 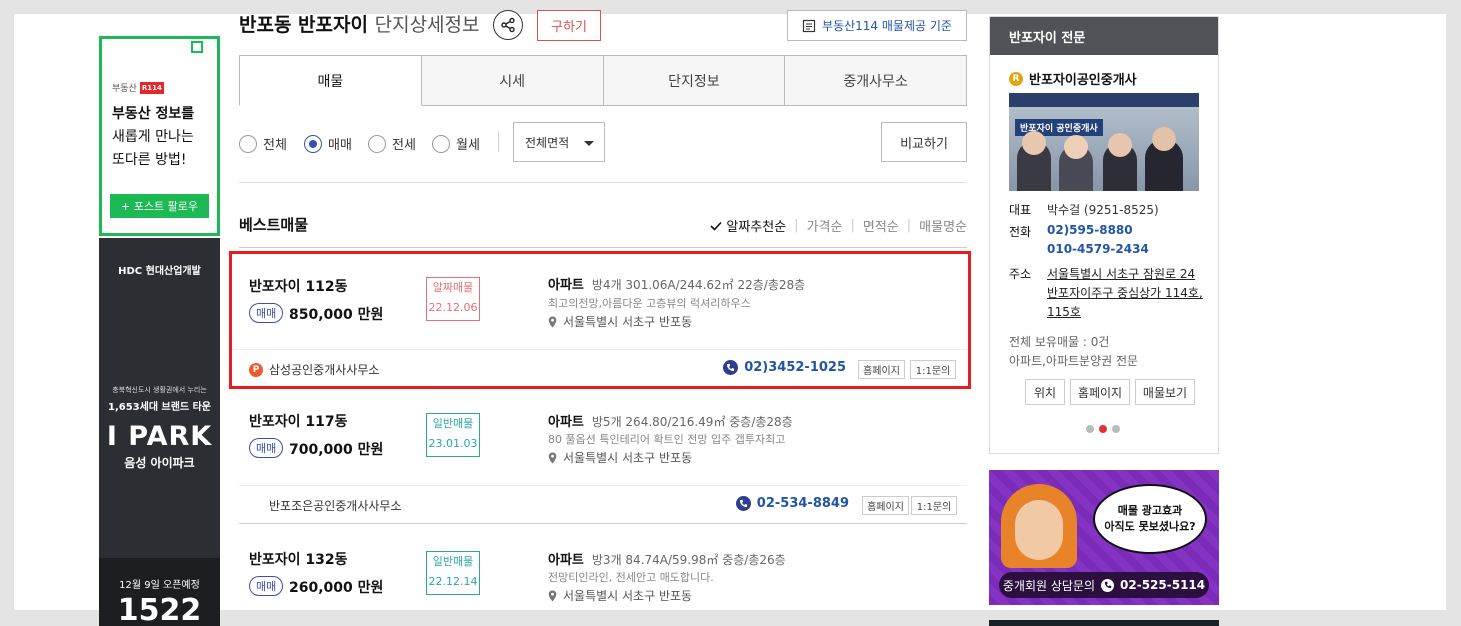 What do you see at coordinates (1074, 361) in the screenshot?
I see `specialty: 아파트,아파트분양권 전문` at bounding box center [1074, 361].